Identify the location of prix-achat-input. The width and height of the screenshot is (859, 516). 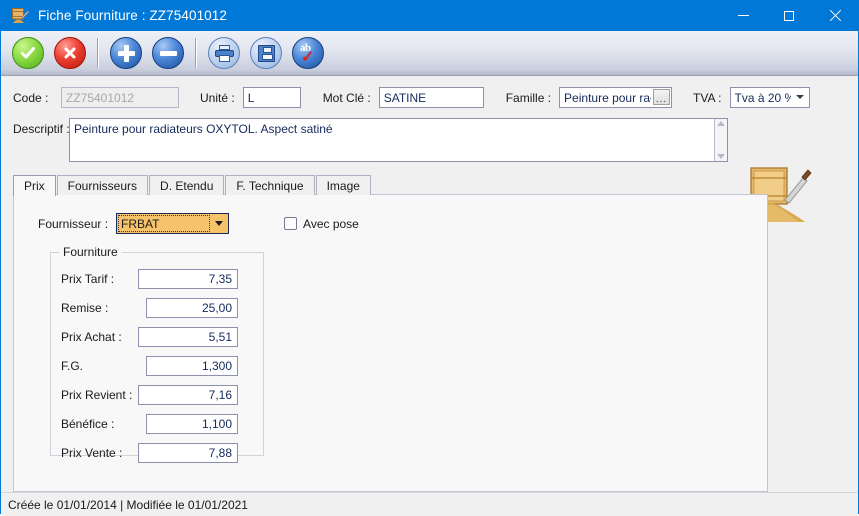
(188, 337).